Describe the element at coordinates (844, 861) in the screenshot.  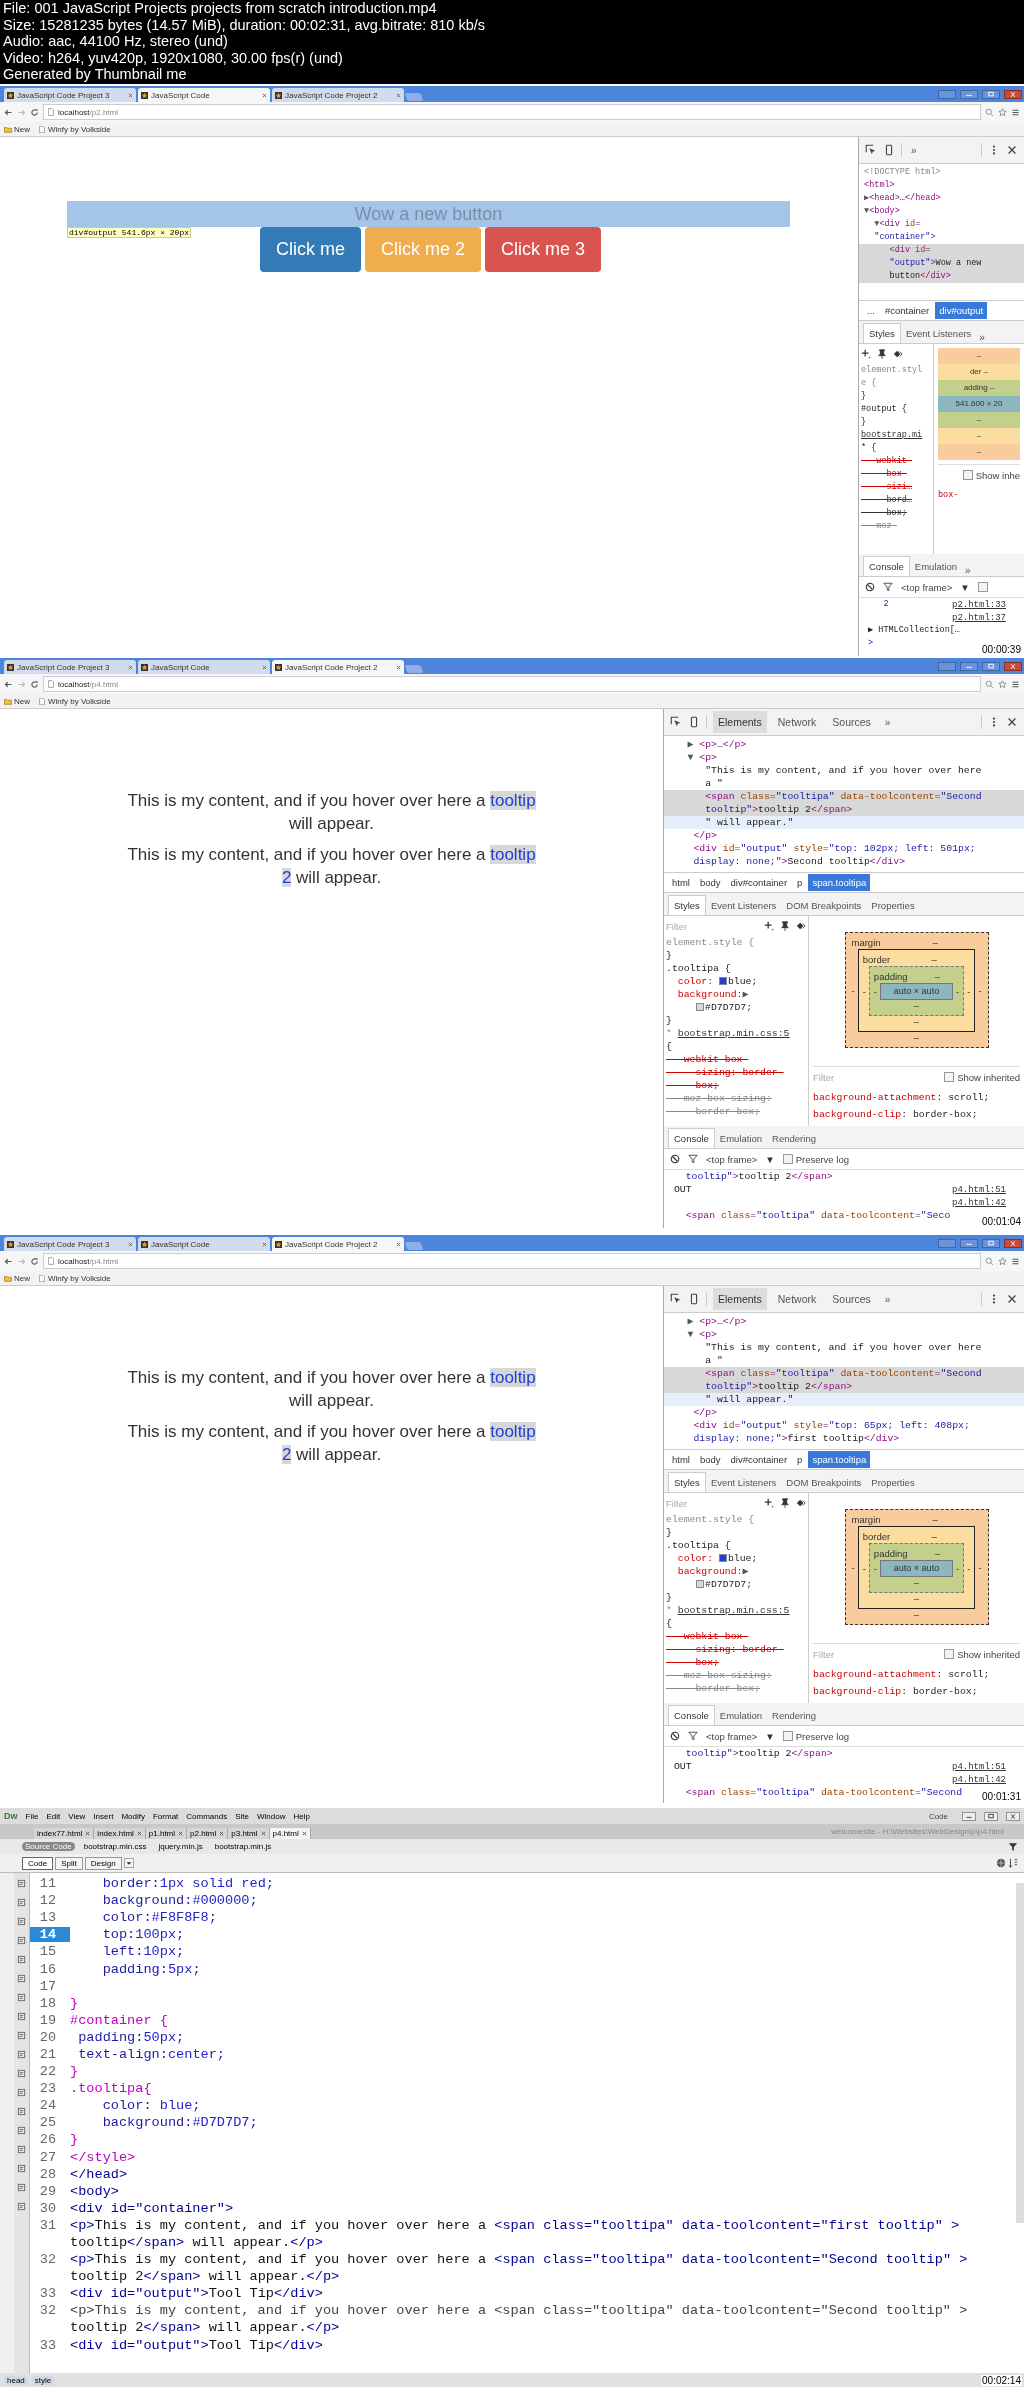
I see `dom-line: display: none;">Second tooltip</div>` at that location.